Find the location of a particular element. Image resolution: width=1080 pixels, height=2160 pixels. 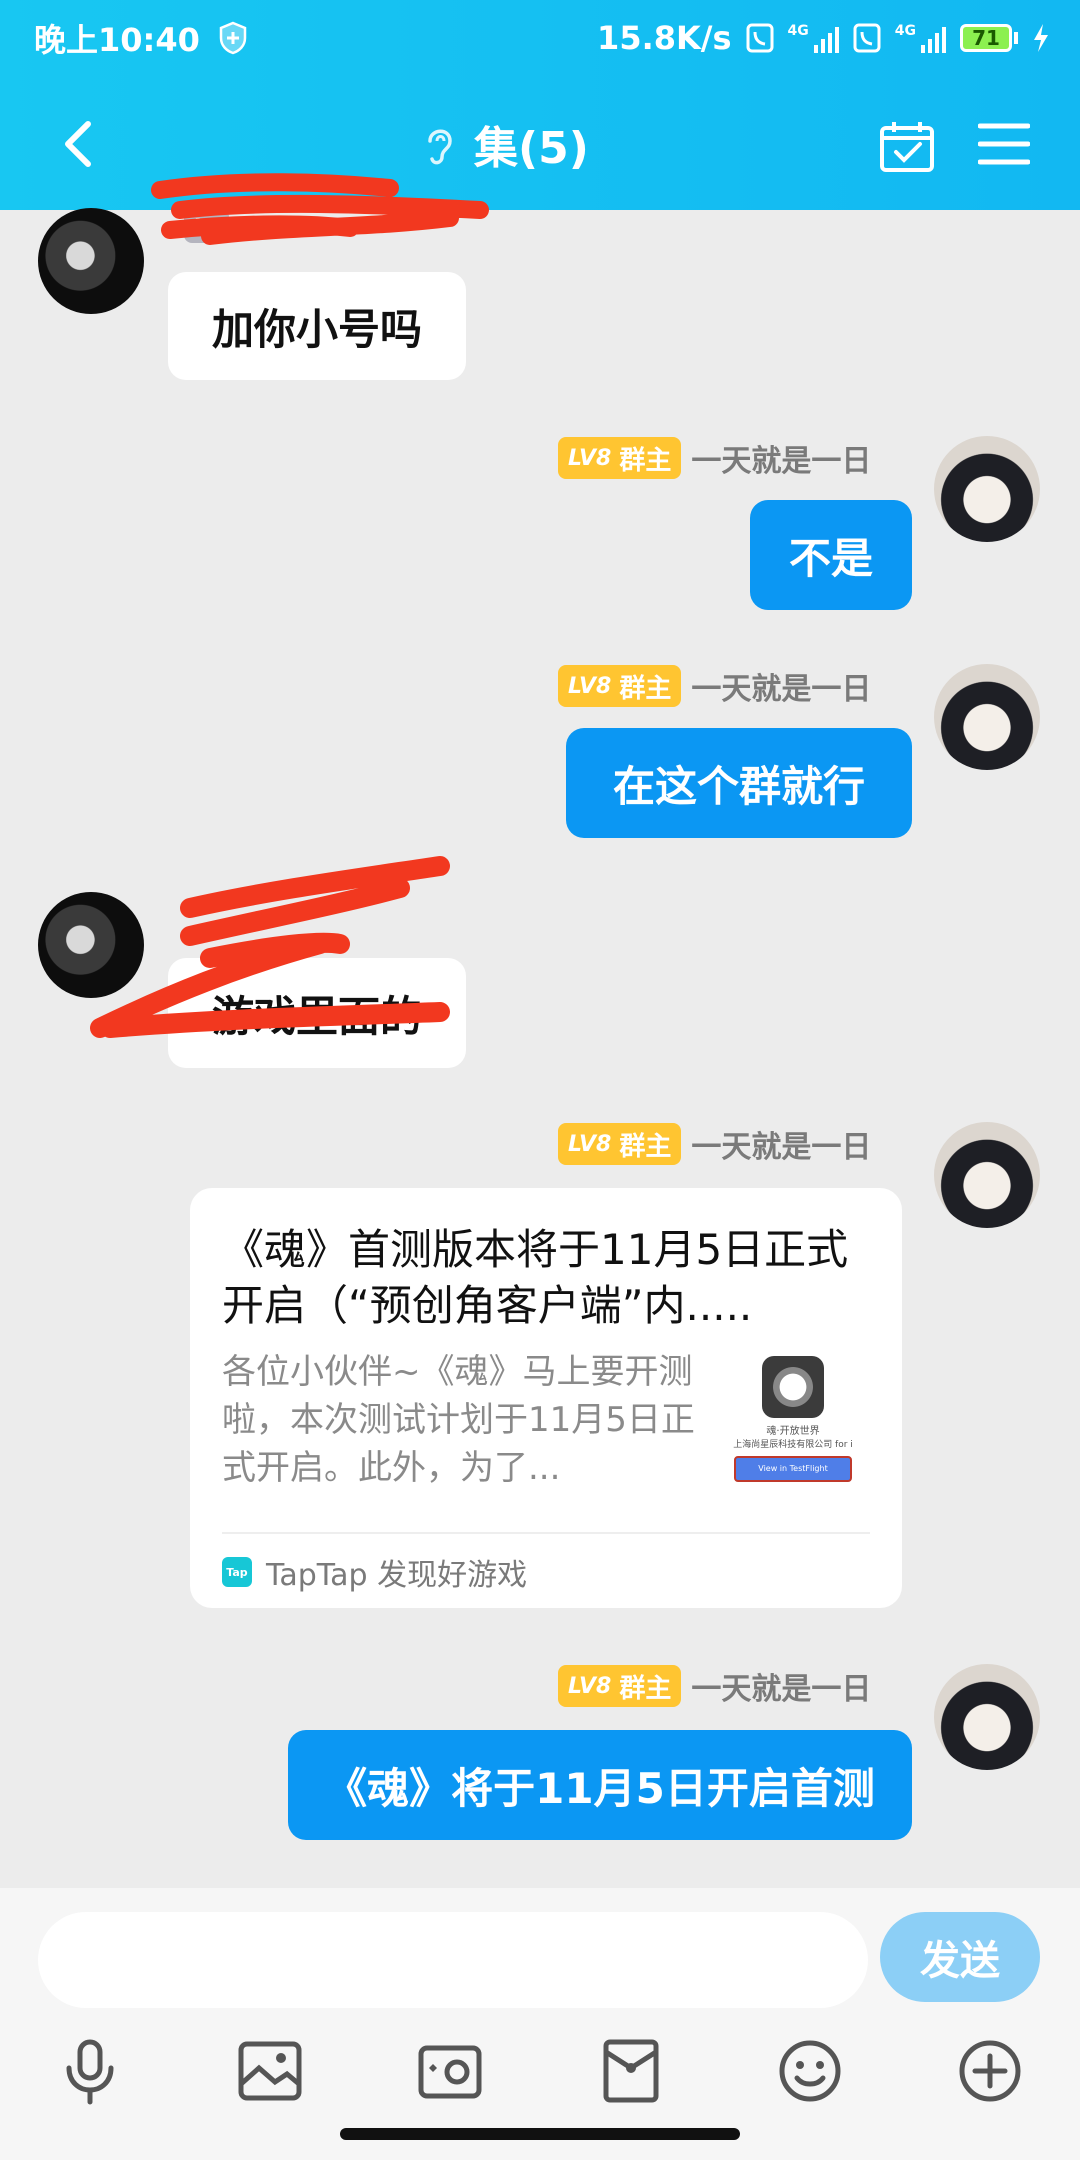

battery-icon: 71 is located at coordinates (989, 38).